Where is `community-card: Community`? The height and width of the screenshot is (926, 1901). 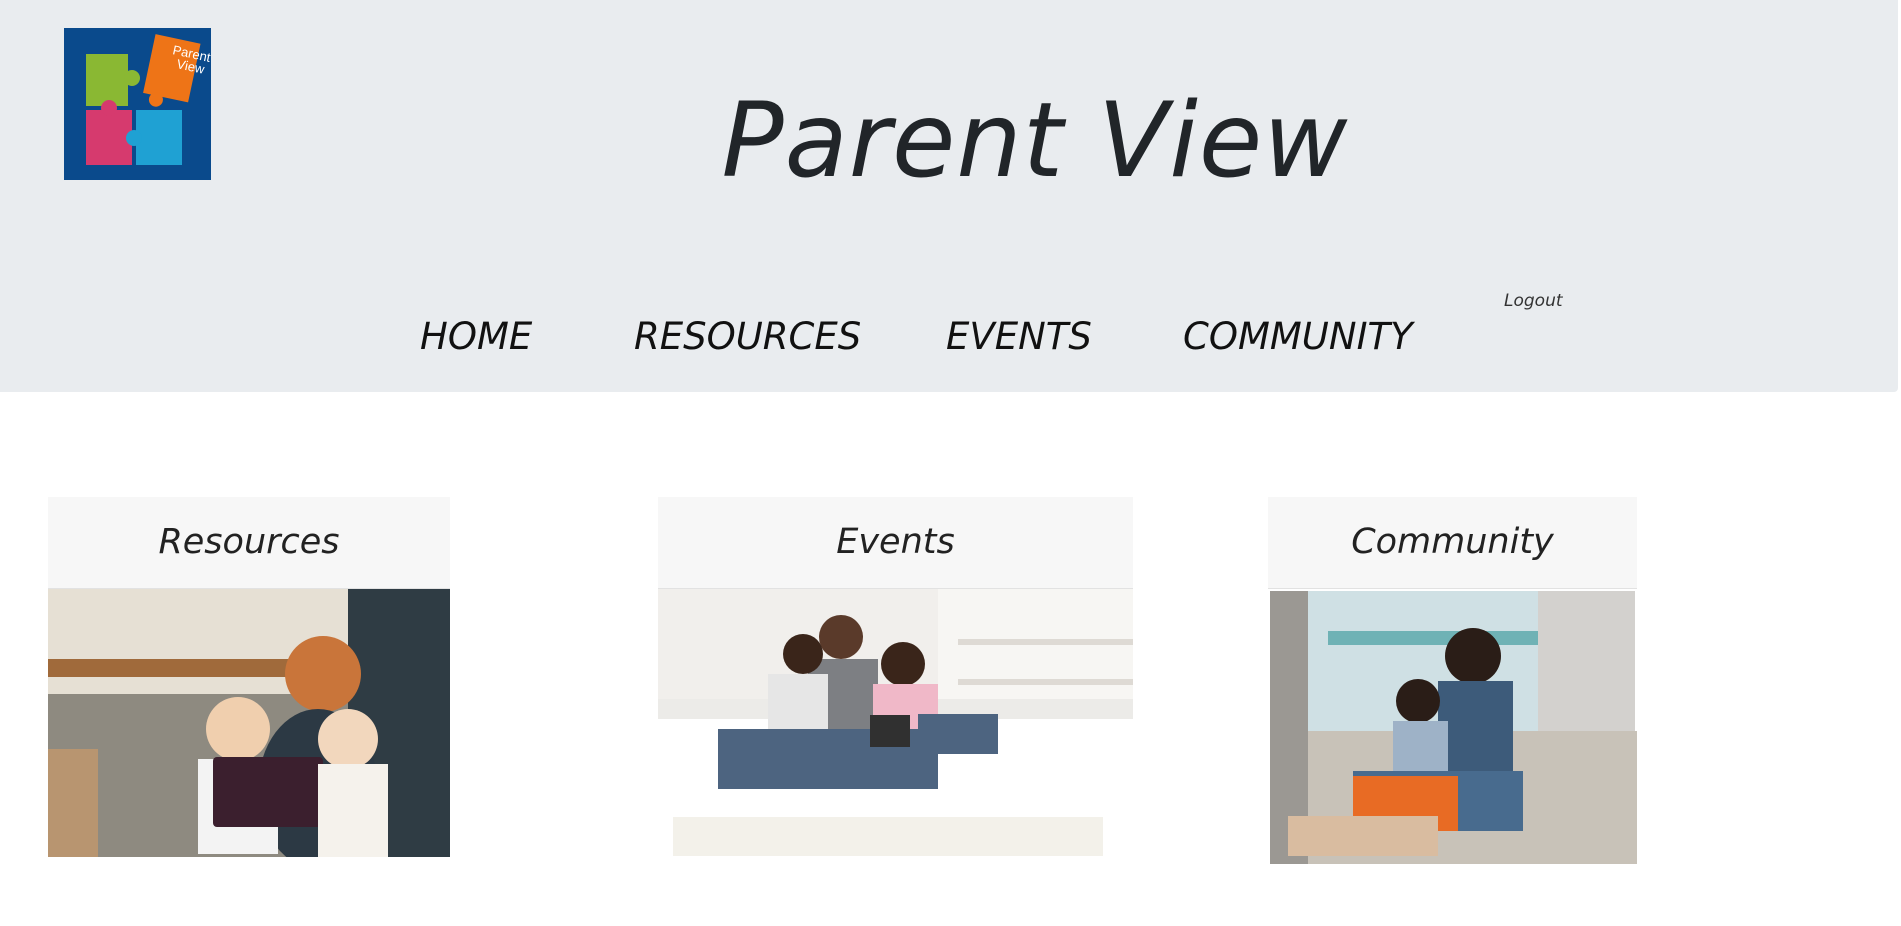
community-card: Community is located at coordinates (1452, 681).